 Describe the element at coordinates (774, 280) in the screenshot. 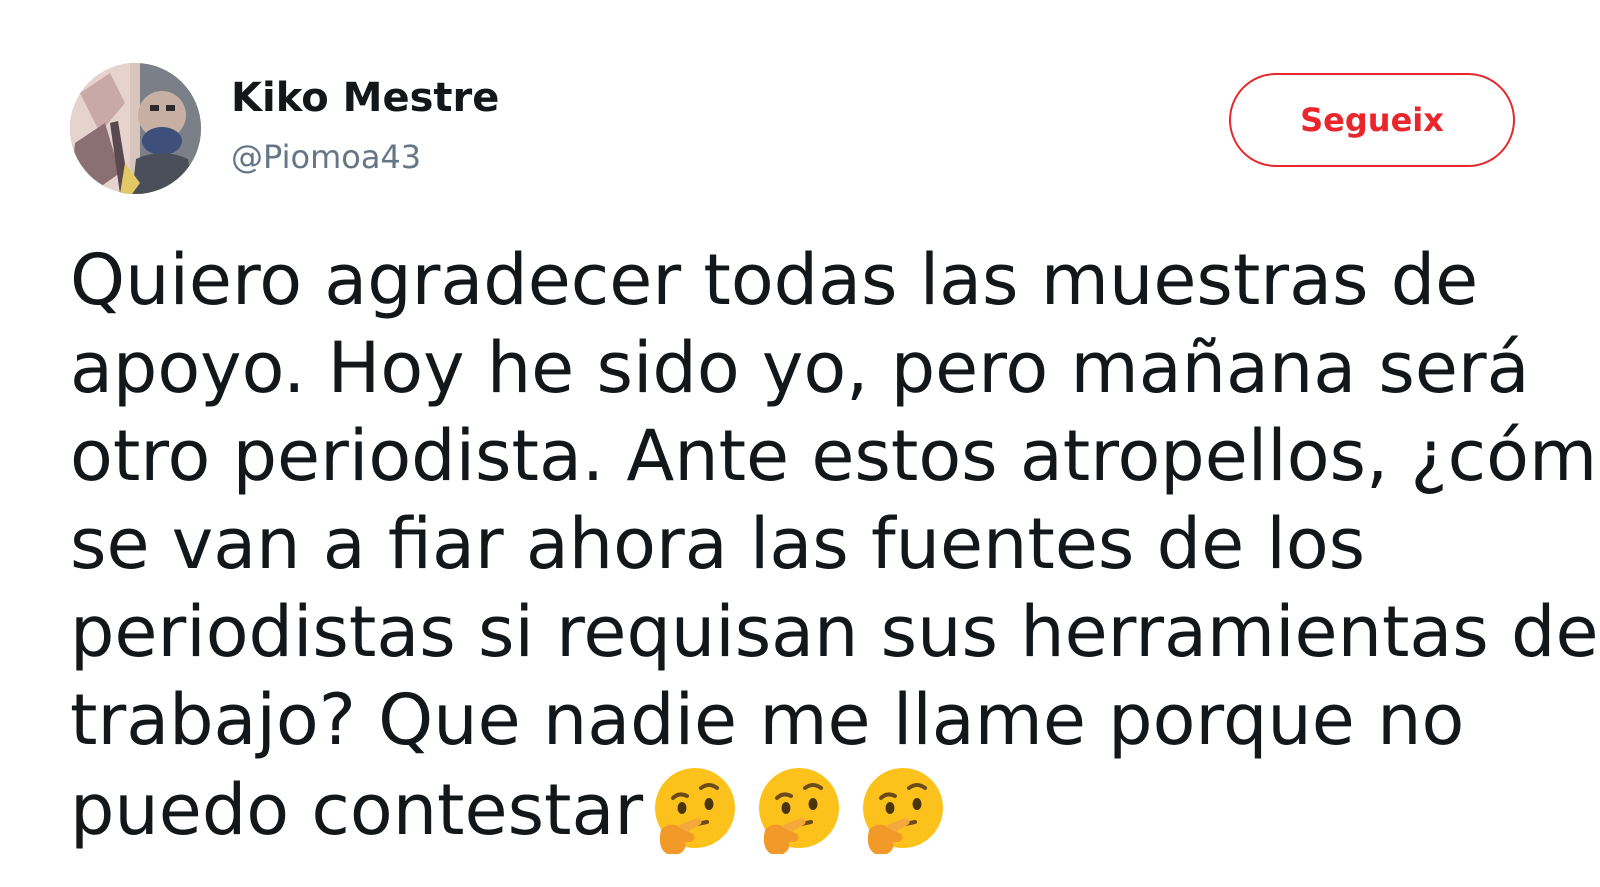

I see `tweet-text-line: Quiero agradecer todas las muestras de` at that location.